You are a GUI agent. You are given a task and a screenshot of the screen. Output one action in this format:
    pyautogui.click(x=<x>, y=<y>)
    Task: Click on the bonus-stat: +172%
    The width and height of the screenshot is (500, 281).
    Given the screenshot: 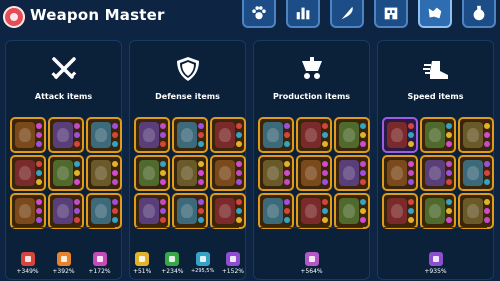 What is the action you would take?
    pyautogui.click(x=100, y=263)
    